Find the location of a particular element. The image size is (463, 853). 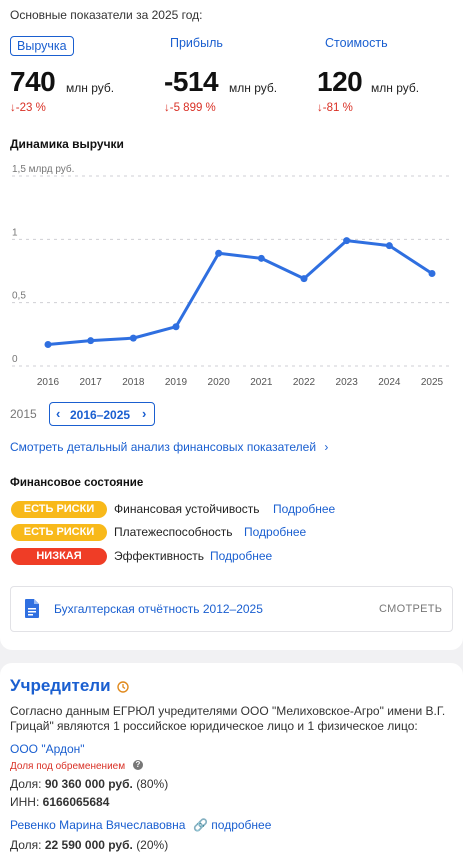

x-tick-label: 2017 is located at coordinates (91, 382).